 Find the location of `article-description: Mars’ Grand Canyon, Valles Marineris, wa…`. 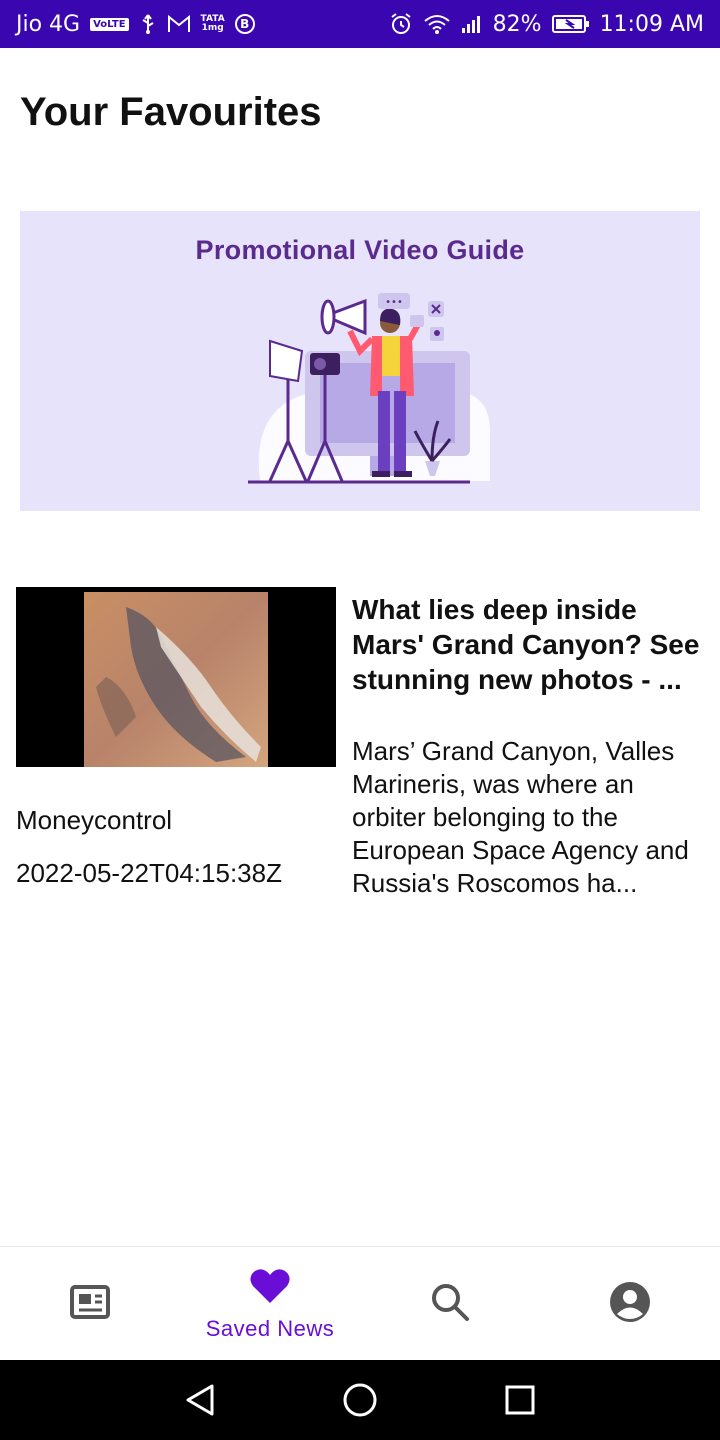

article-description: Mars’ Grand Canyon, Valles Marineris, wa… is located at coordinates (520, 817).